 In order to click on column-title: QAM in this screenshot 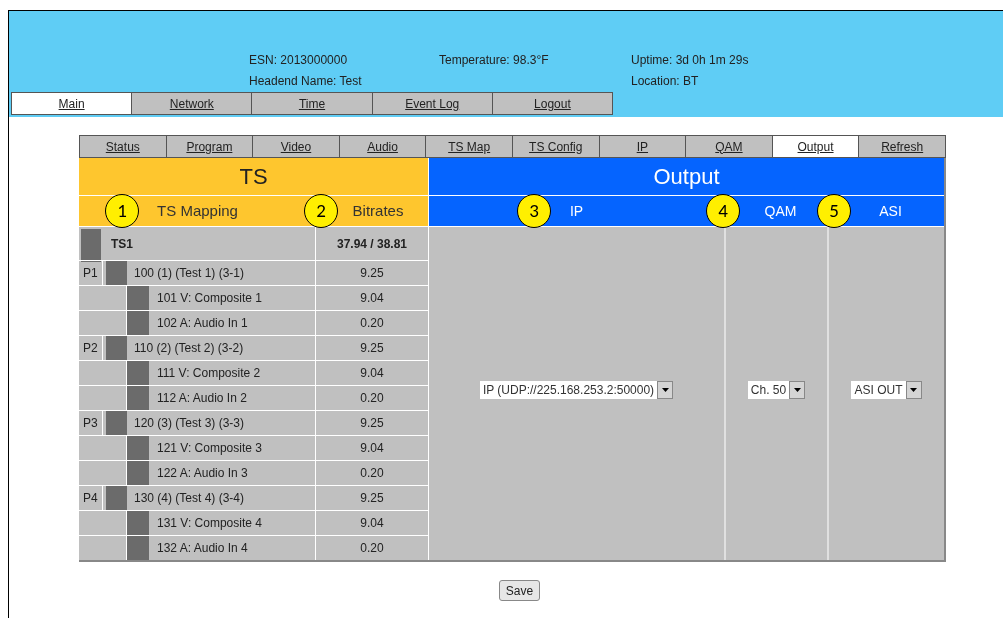, I will do `click(780, 211)`.